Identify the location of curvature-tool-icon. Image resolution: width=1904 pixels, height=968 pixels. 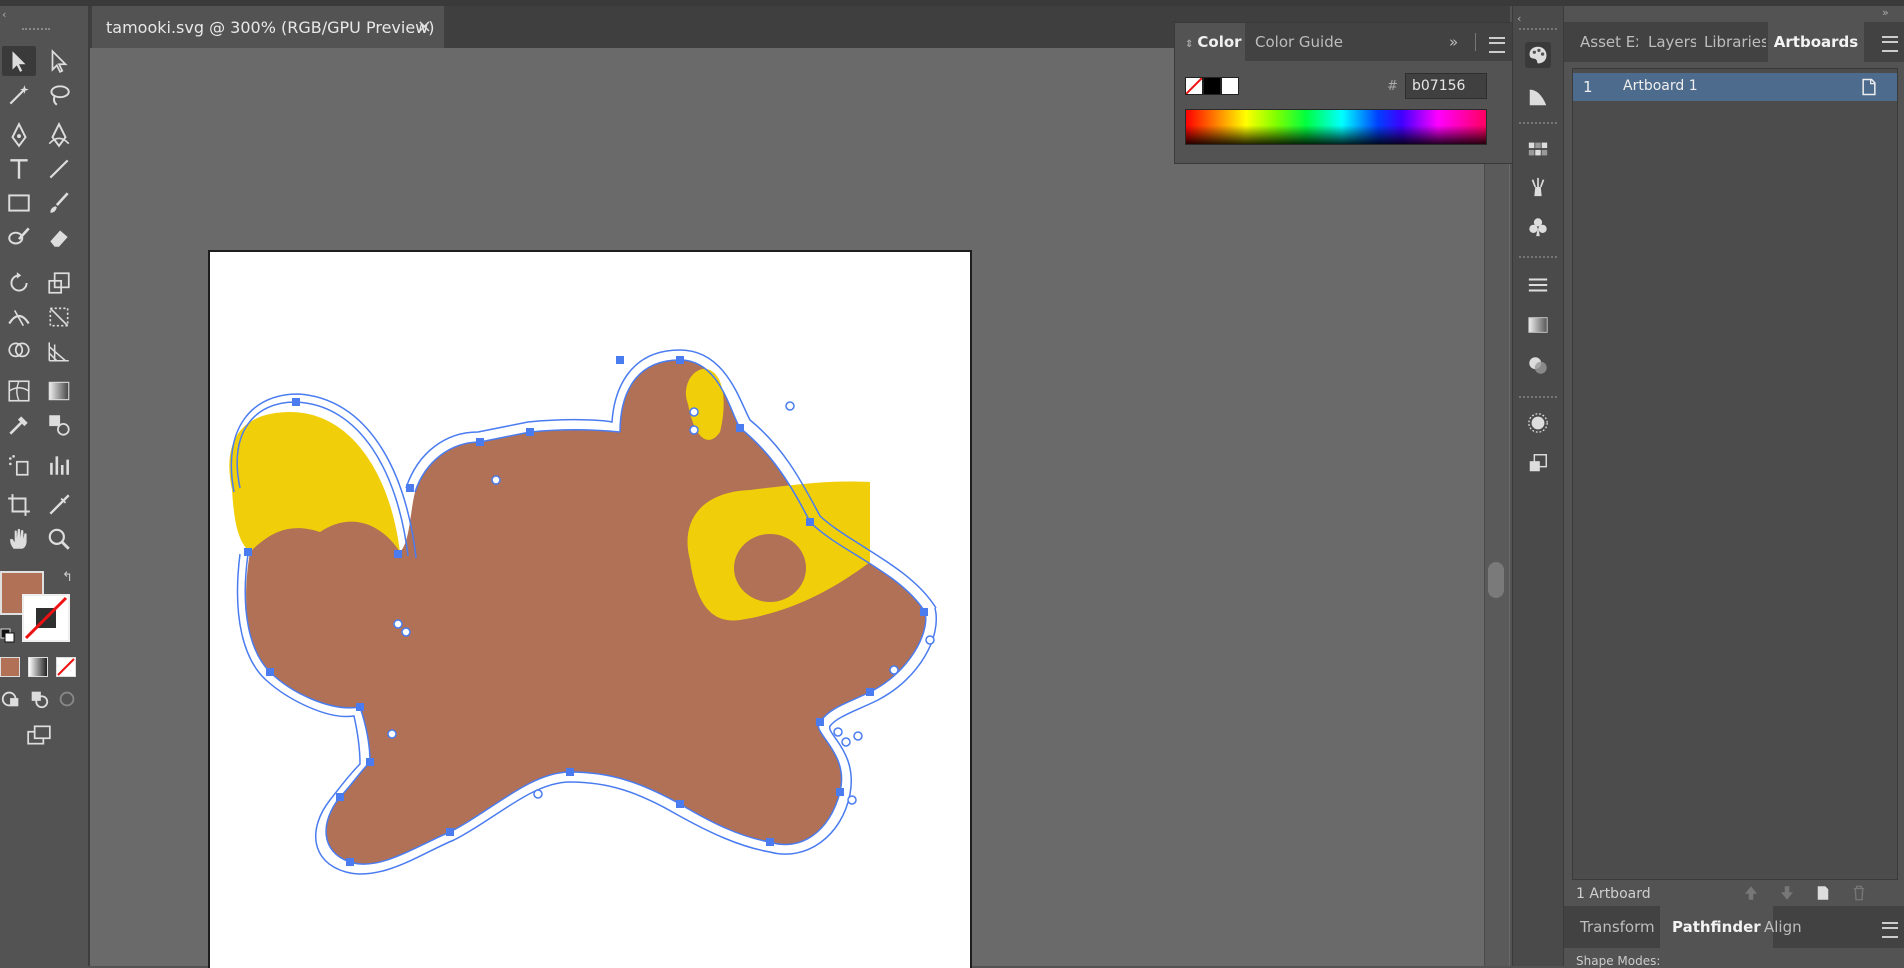
(59, 135).